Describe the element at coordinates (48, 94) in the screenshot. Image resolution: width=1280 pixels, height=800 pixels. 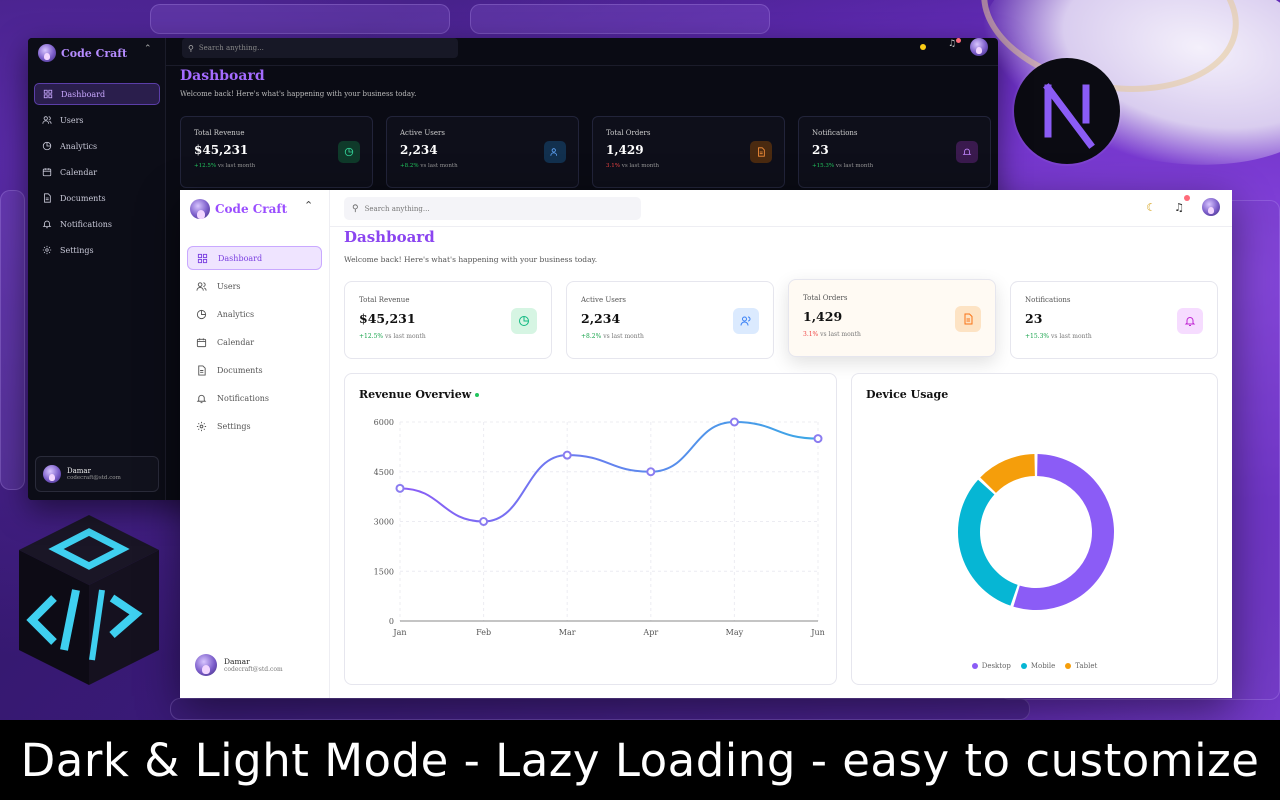
I see `grid-icon` at that location.